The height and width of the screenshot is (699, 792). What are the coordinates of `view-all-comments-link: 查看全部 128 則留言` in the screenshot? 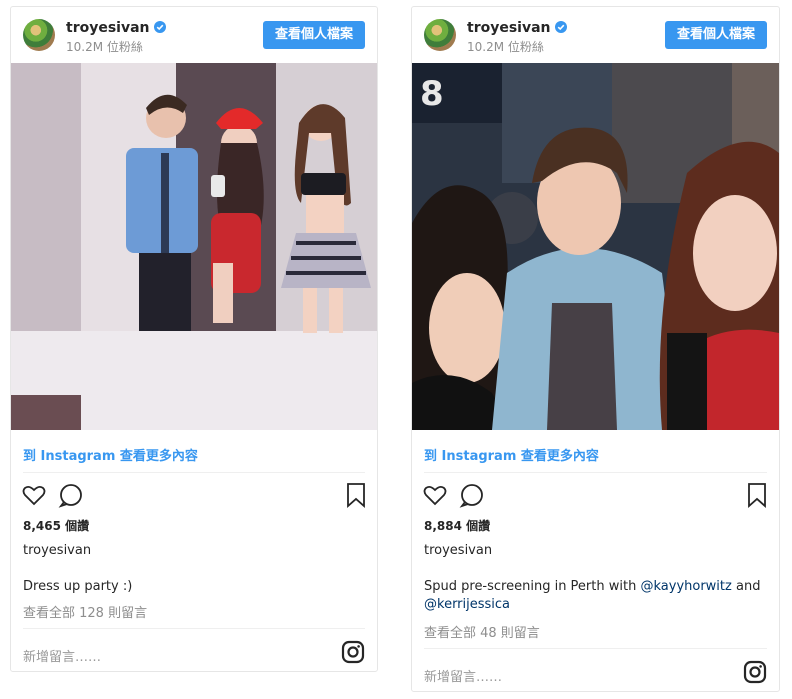 It's located at (85, 611).